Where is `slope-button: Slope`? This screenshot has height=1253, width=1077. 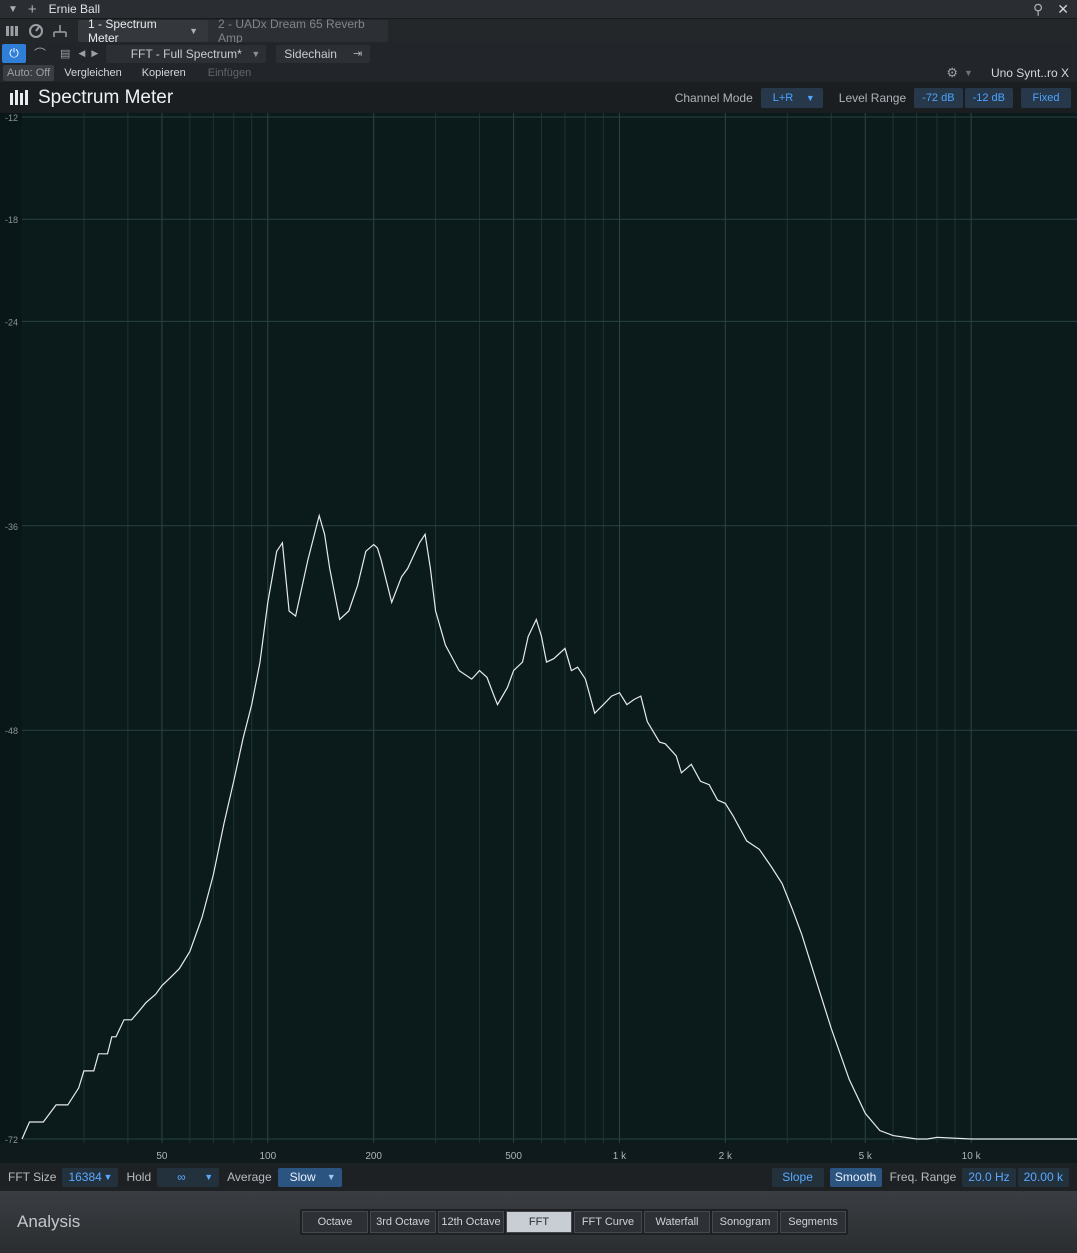 slope-button: Slope is located at coordinates (797, 1177).